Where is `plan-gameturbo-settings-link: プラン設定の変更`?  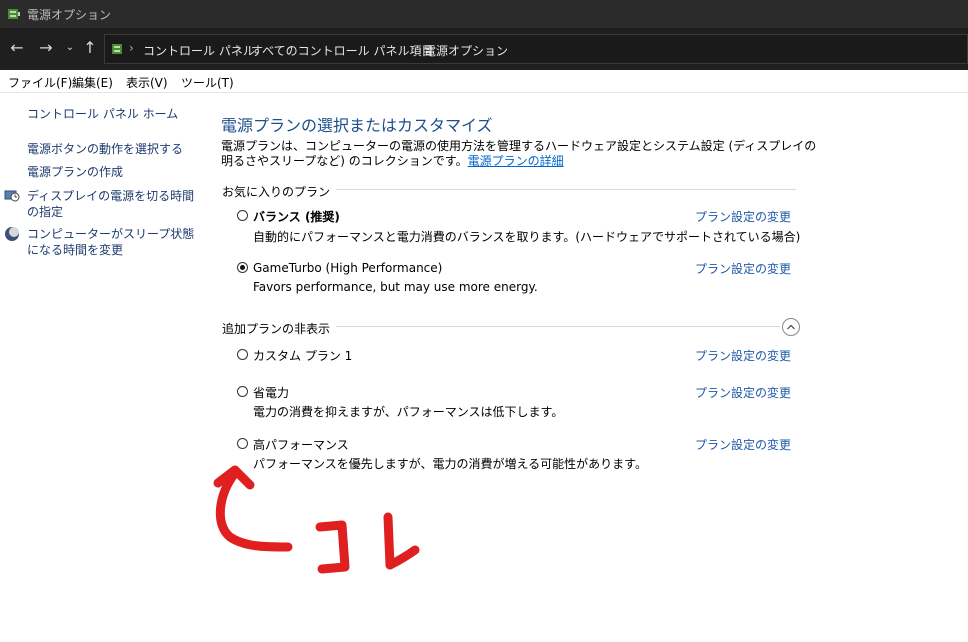
plan-gameturbo-settings-link: プラン設定の変更 is located at coordinates (743, 268).